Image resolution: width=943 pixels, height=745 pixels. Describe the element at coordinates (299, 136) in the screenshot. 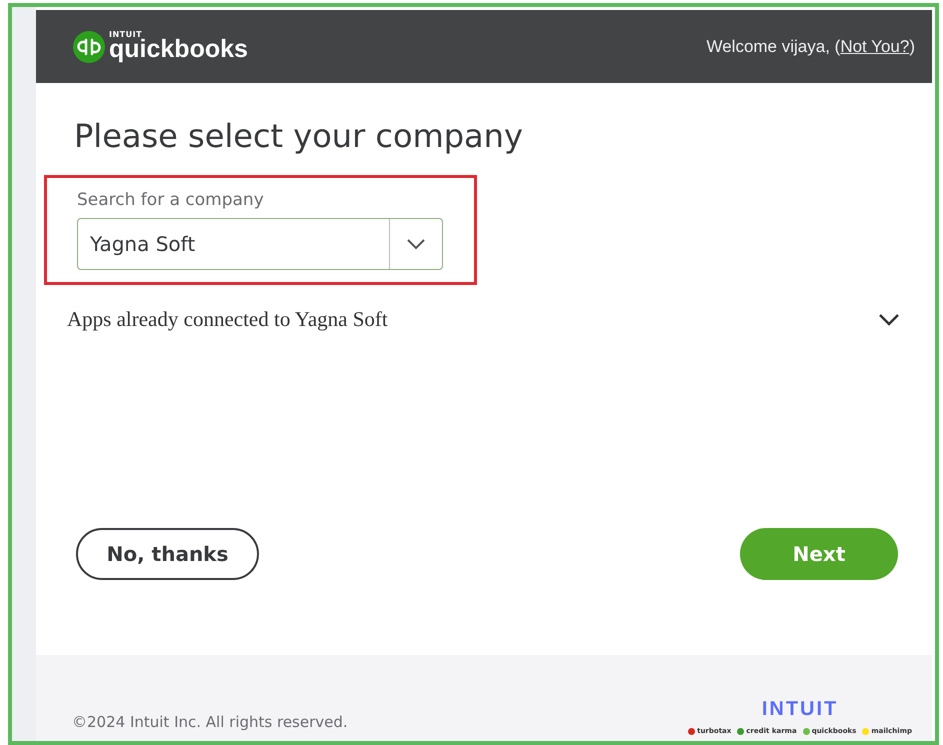

I see `page-title: Please select your company` at that location.